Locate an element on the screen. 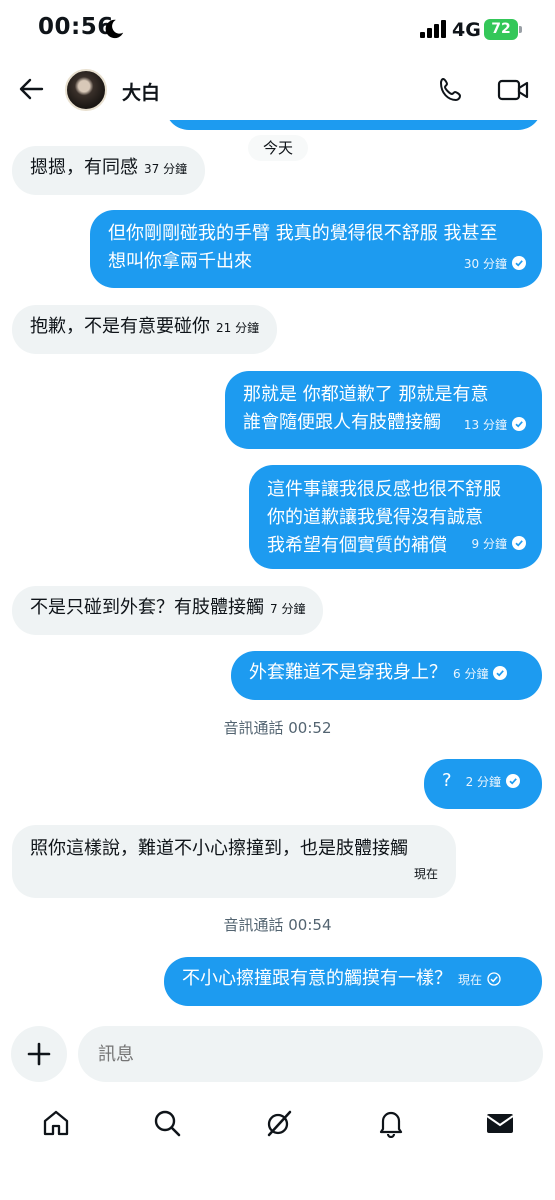  message-line: 你的道歉讓我覺得沒有誠意 is located at coordinates (375, 517).